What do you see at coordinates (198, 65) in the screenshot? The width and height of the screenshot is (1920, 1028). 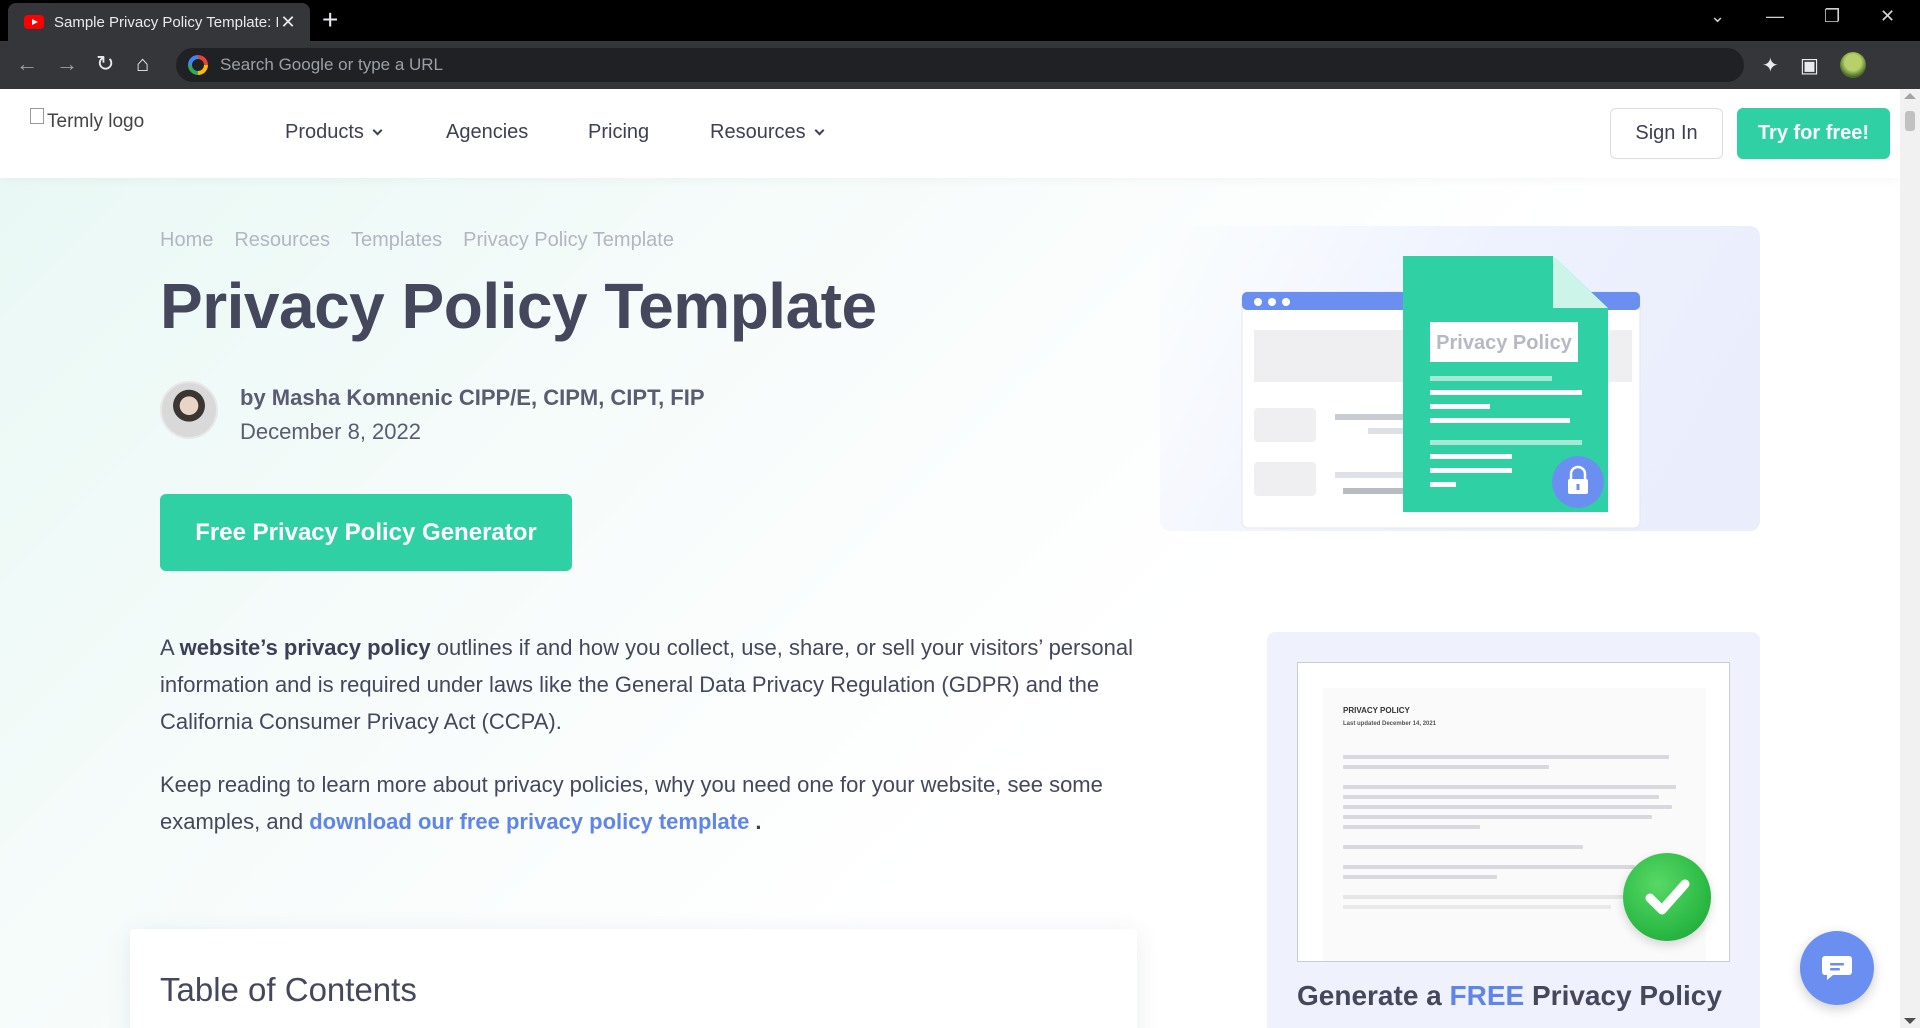 I see `google-g-icon` at bounding box center [198, 65].